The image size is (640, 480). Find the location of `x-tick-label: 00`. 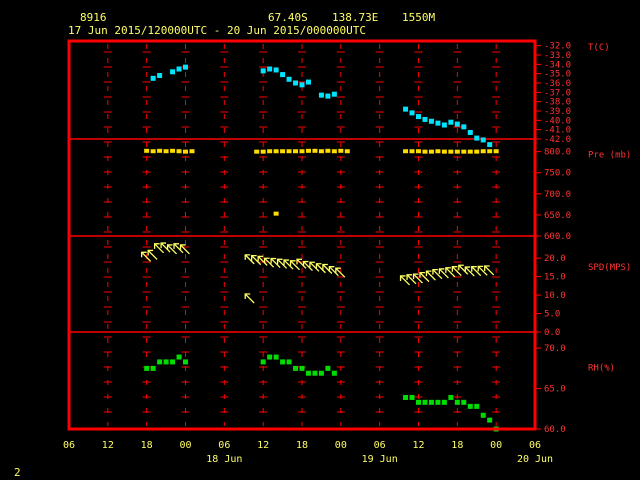

x-tick-label: 00 is located at coordinates (185, 445).